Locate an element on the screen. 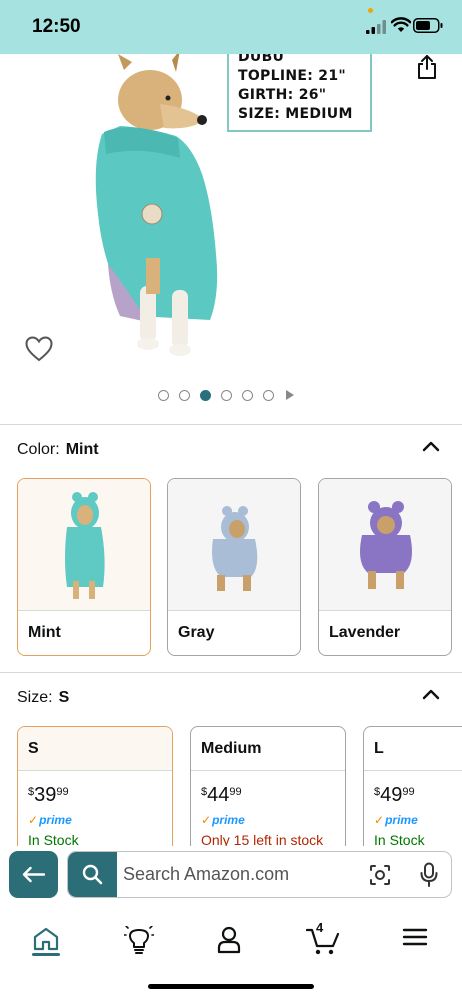  status-time: 12:50 is located at coordinates (56, 26).